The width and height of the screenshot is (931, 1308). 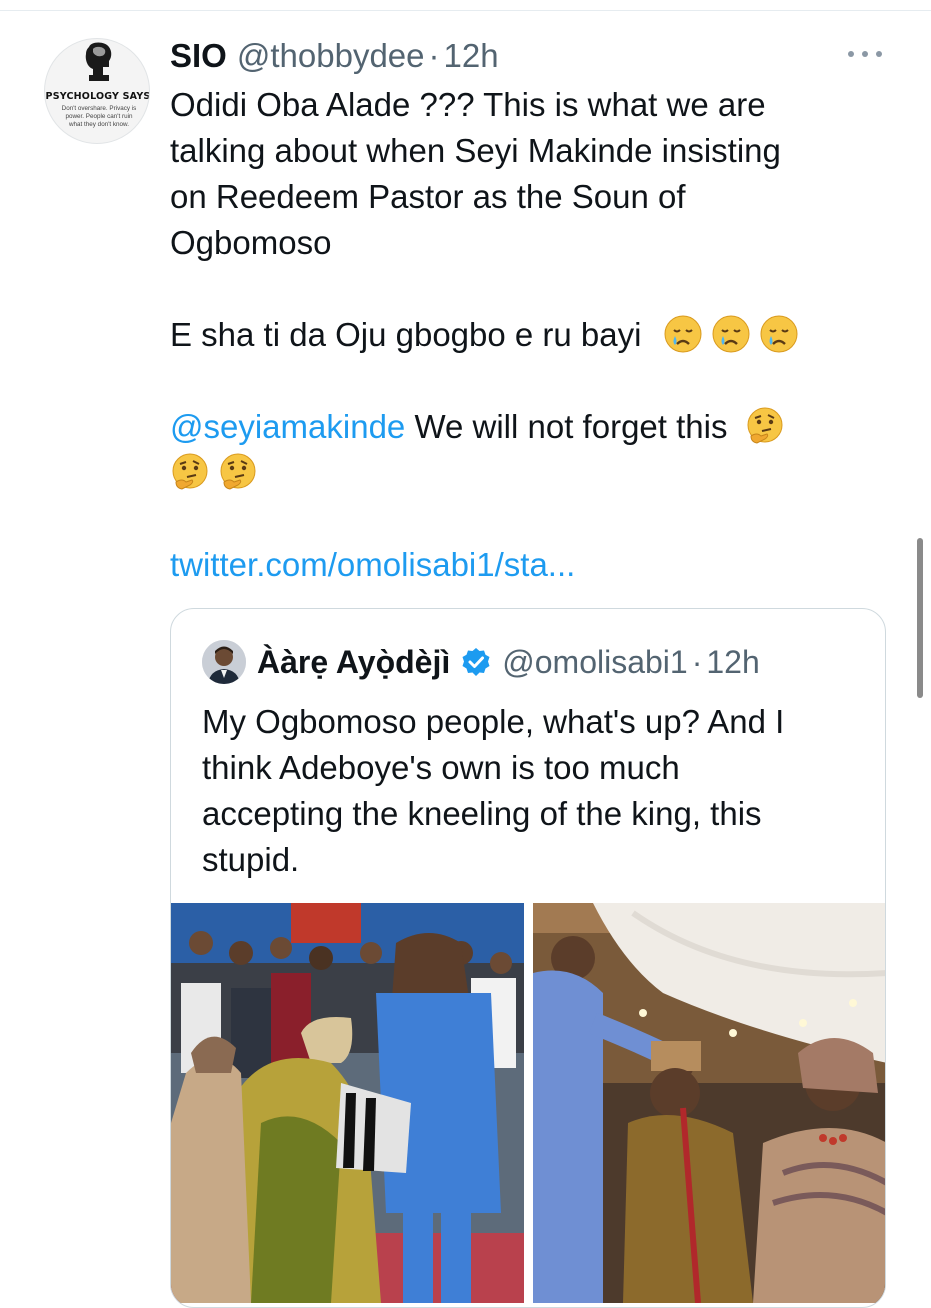 I want to click on photo-right, so click(x=709, y=1103).